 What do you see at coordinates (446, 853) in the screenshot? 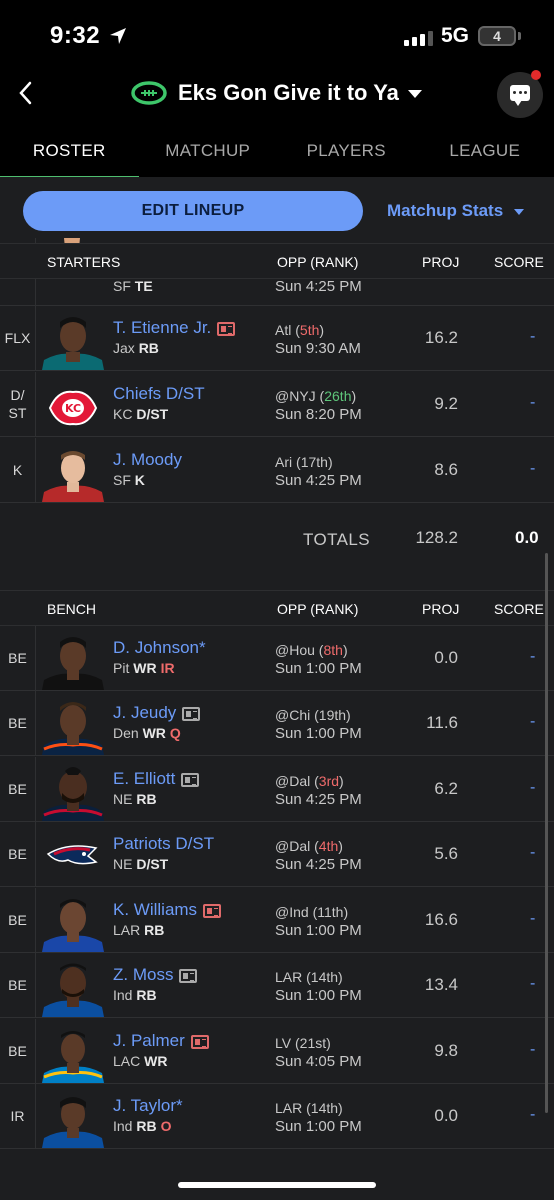
I see `projected-points: 5.6` at bounding box center [446, 853].